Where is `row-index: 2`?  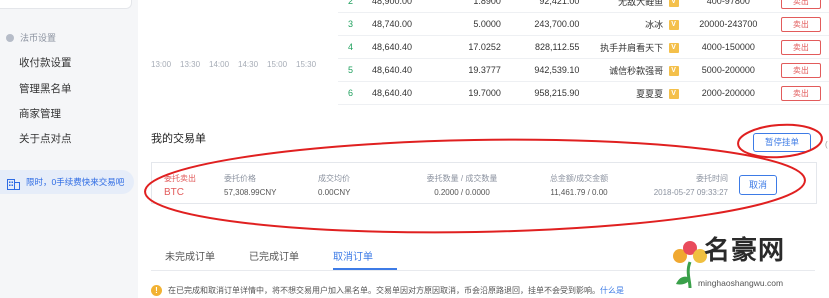 row-index: 2 is located at coordinates (351, 3).